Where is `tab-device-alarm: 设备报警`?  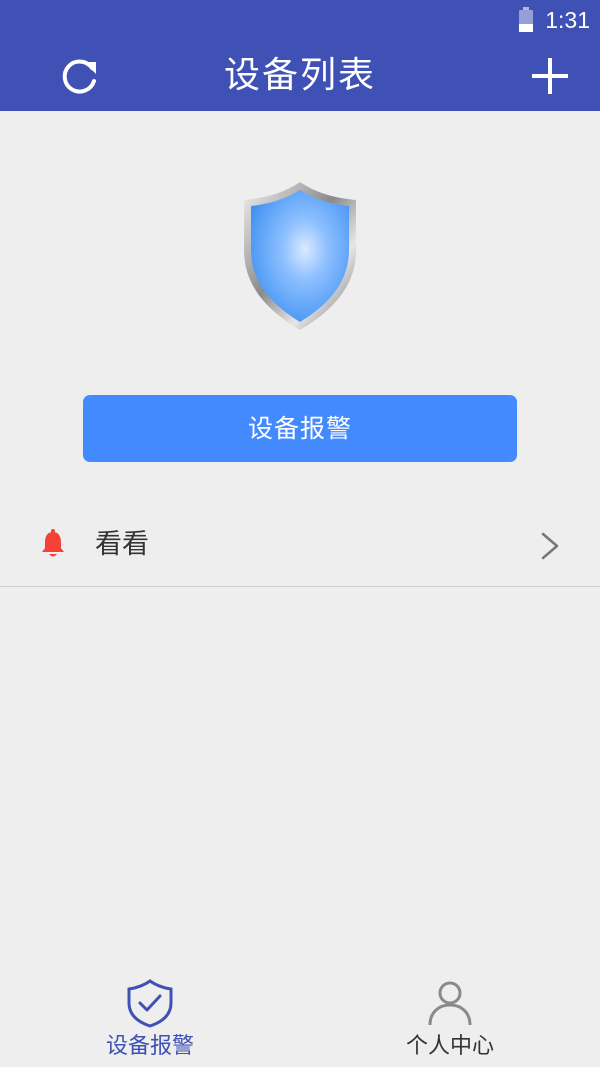 tab-device-alarm: 设备报警 is located at coordinates (150, 1018).